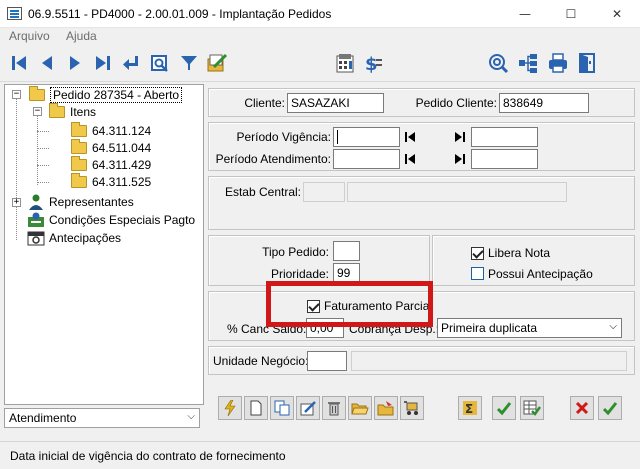  What do you see at coordinates (102, 418) in the screenshot?
I see `tree-view-select: Atendimento ⌵` at bounding box center [102, 418].